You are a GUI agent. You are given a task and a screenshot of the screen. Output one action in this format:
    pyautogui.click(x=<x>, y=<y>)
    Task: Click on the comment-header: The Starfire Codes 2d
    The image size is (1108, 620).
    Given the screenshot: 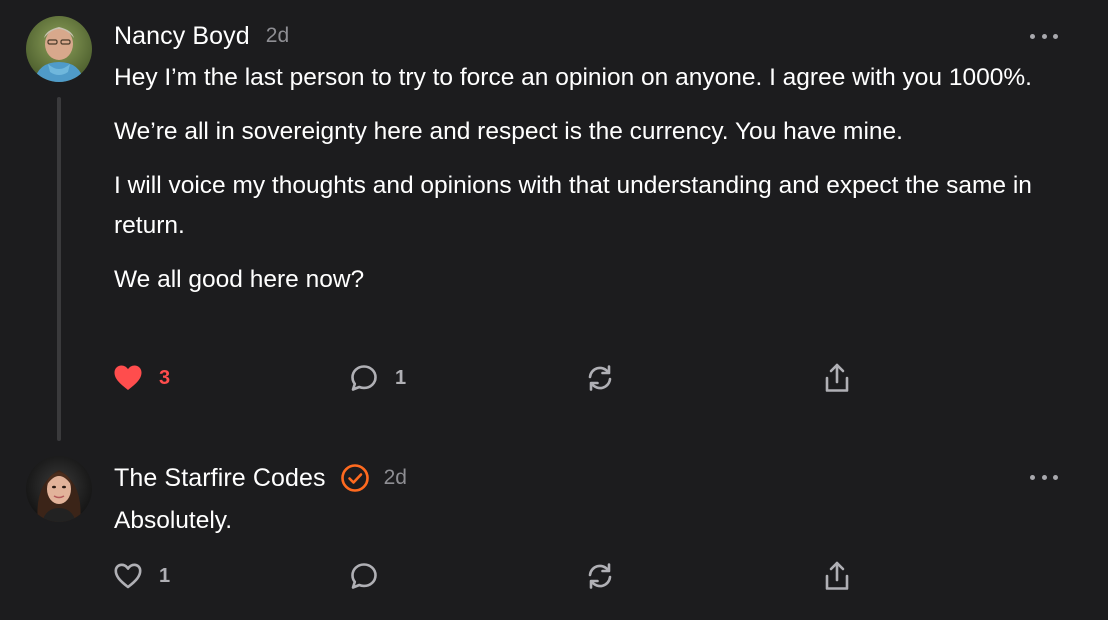 What is the action you would take?
    pyautogui.click(x=260, y=478)
    